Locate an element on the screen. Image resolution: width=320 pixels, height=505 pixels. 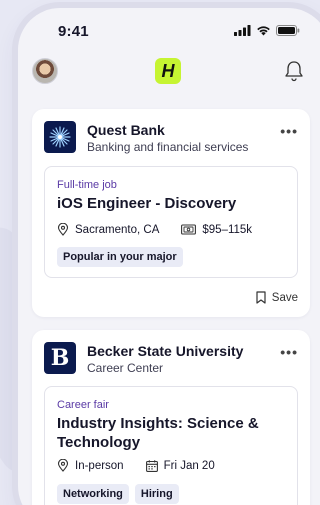
org-name: Becker State University is located at coordinates (165, 351).